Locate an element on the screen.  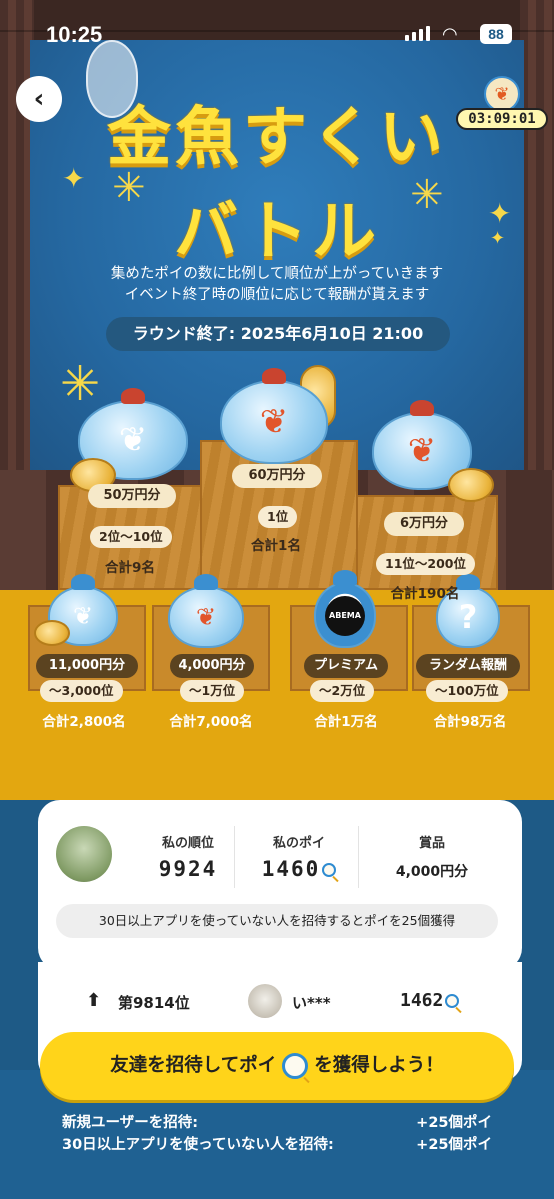
prize-stat: 賞品 4,000円分 is located at coordinates (432, 856).